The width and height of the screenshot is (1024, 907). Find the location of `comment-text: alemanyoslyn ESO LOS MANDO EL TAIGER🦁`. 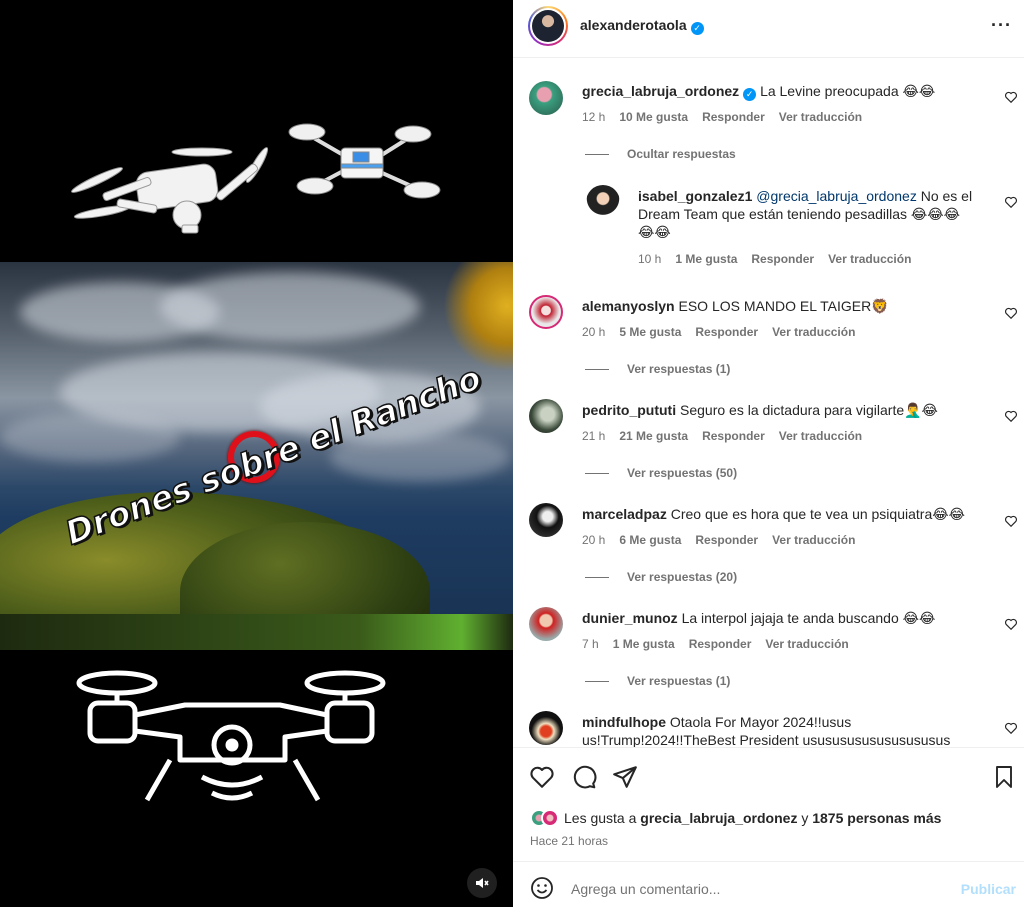

comment-text: alemanyoslyn ESO LOS MANDO EL TAIGER🦁 is located at coordinates (787, 306).